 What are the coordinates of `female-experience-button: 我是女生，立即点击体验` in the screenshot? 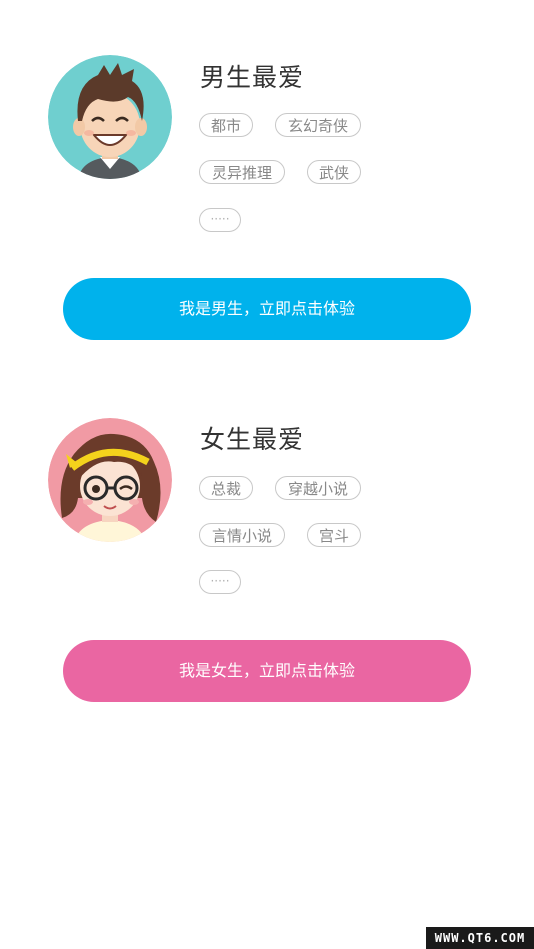 It's located at (267, 671).